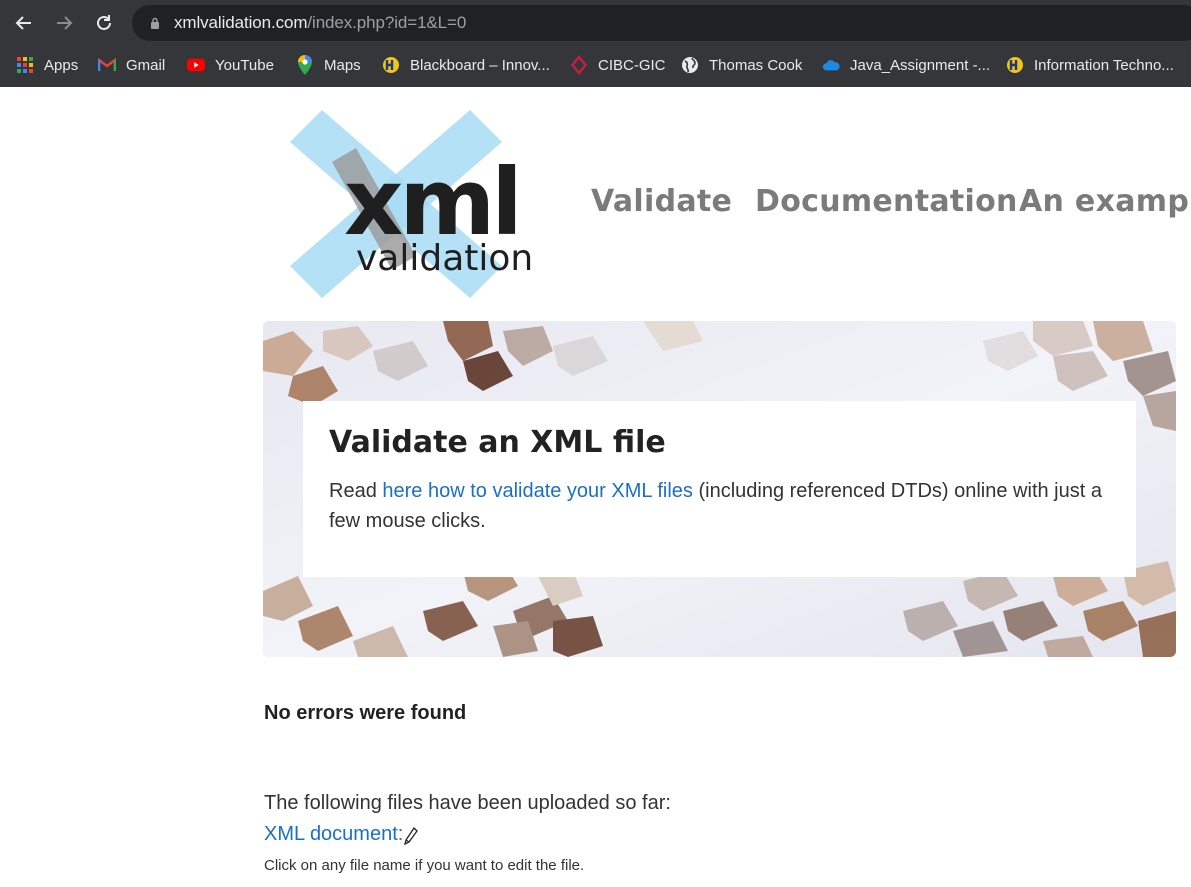  Describe the element at coordinates (537, 491) in the screenshot. I see `how-to-validate-link: here how to validate your XML files` at that location.